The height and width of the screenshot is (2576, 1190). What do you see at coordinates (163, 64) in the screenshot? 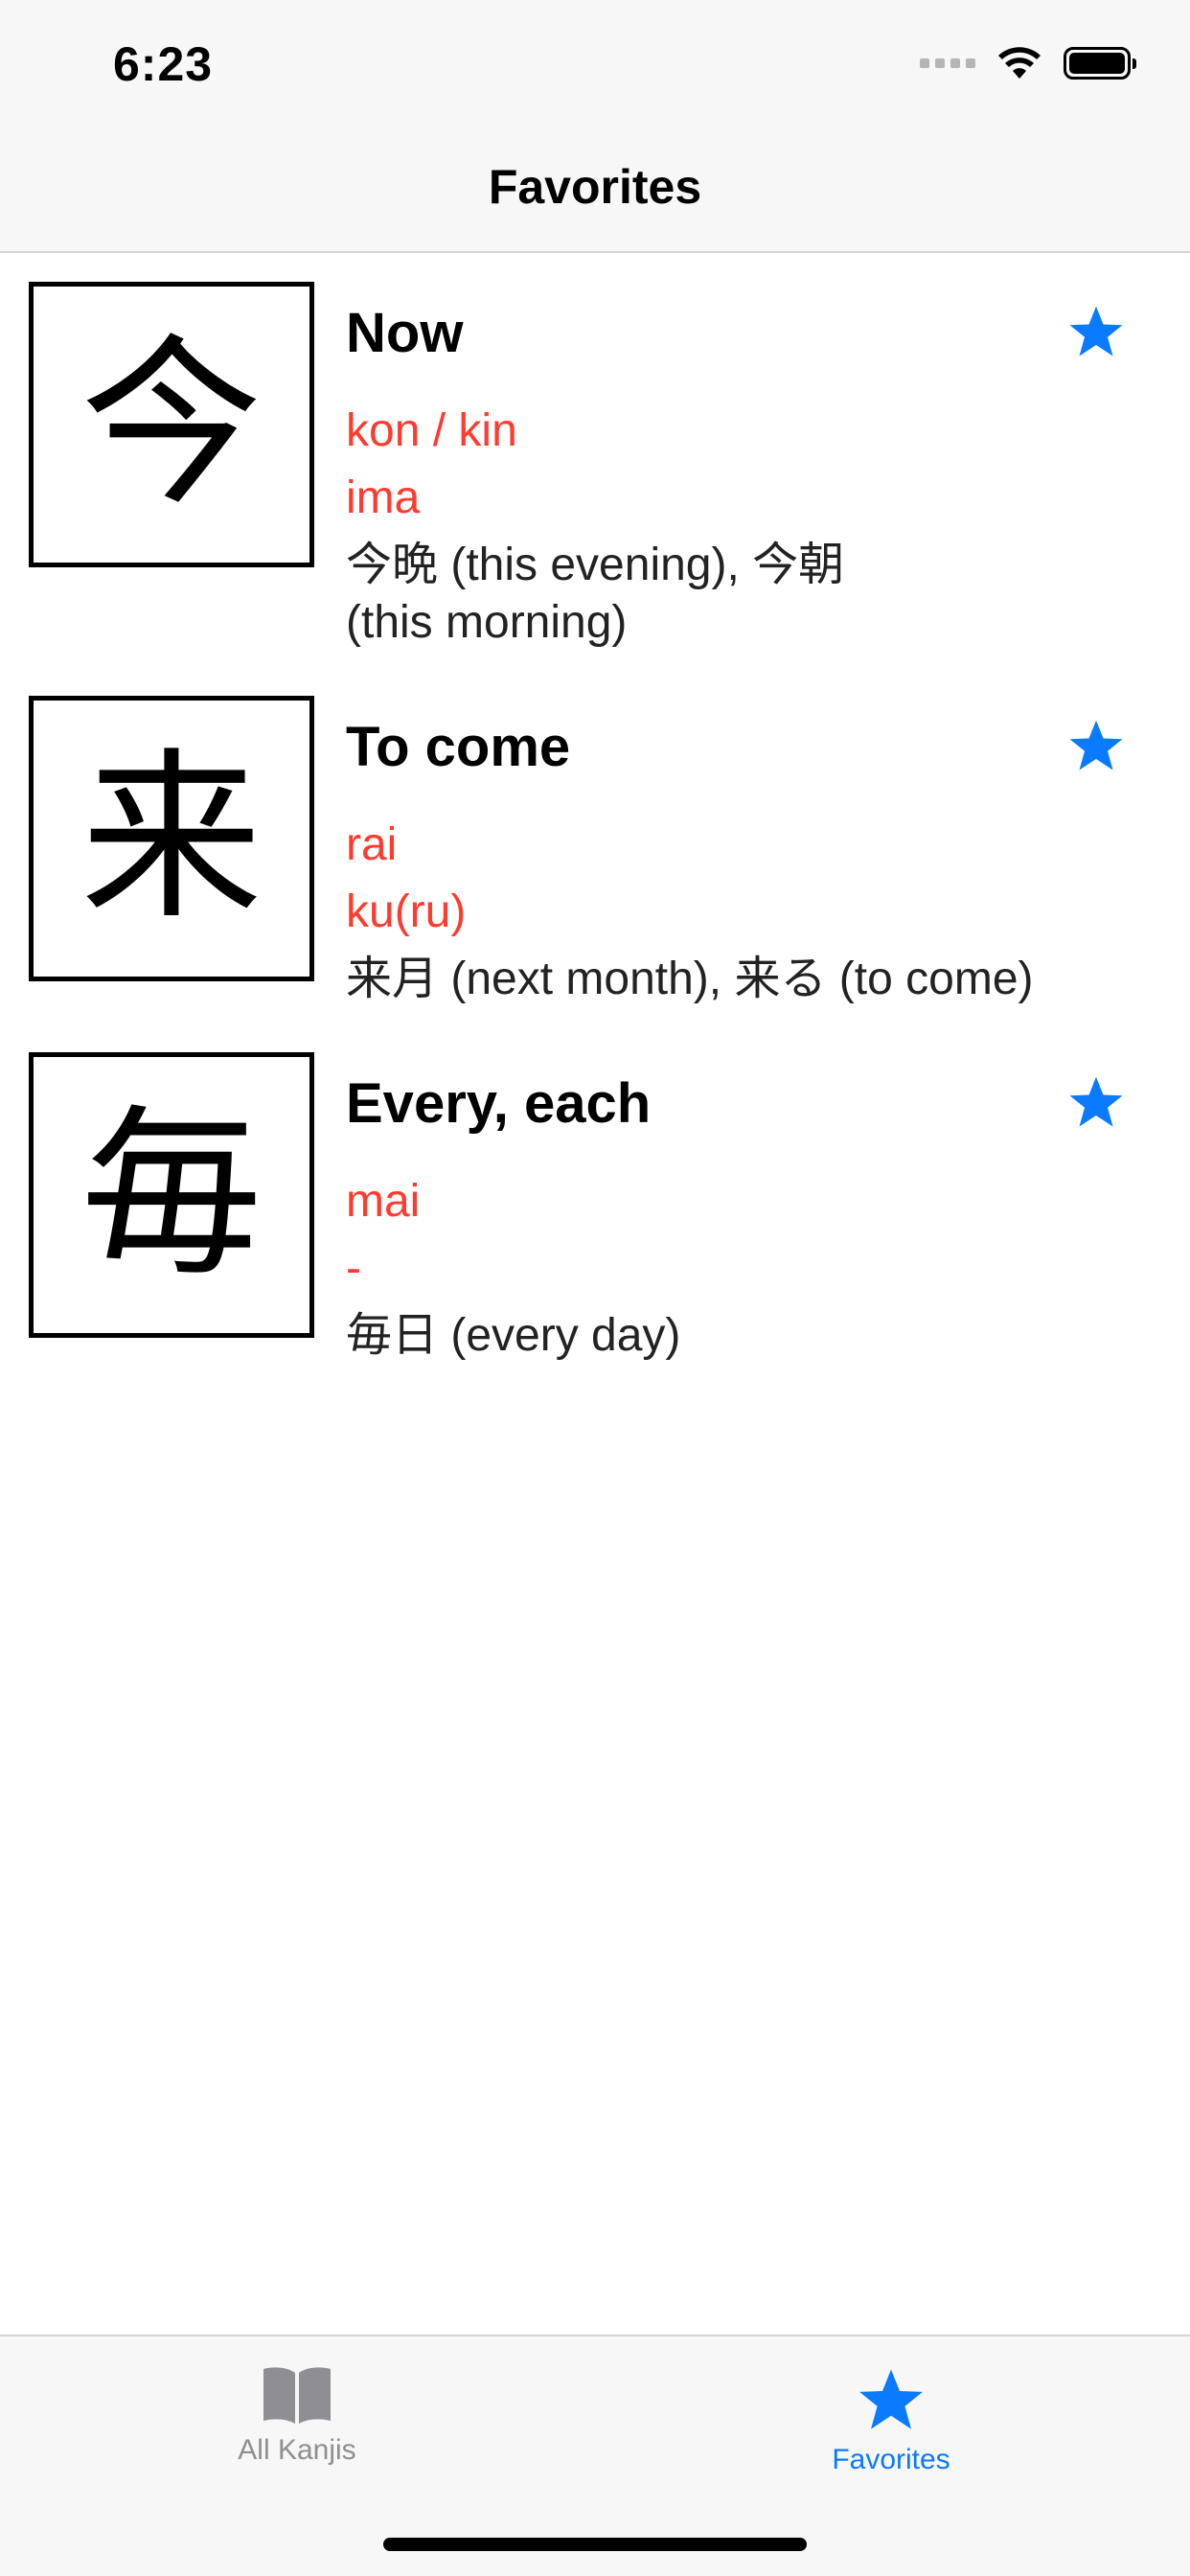
I see `status-time: 6:23` at bounding box center [163, 64].